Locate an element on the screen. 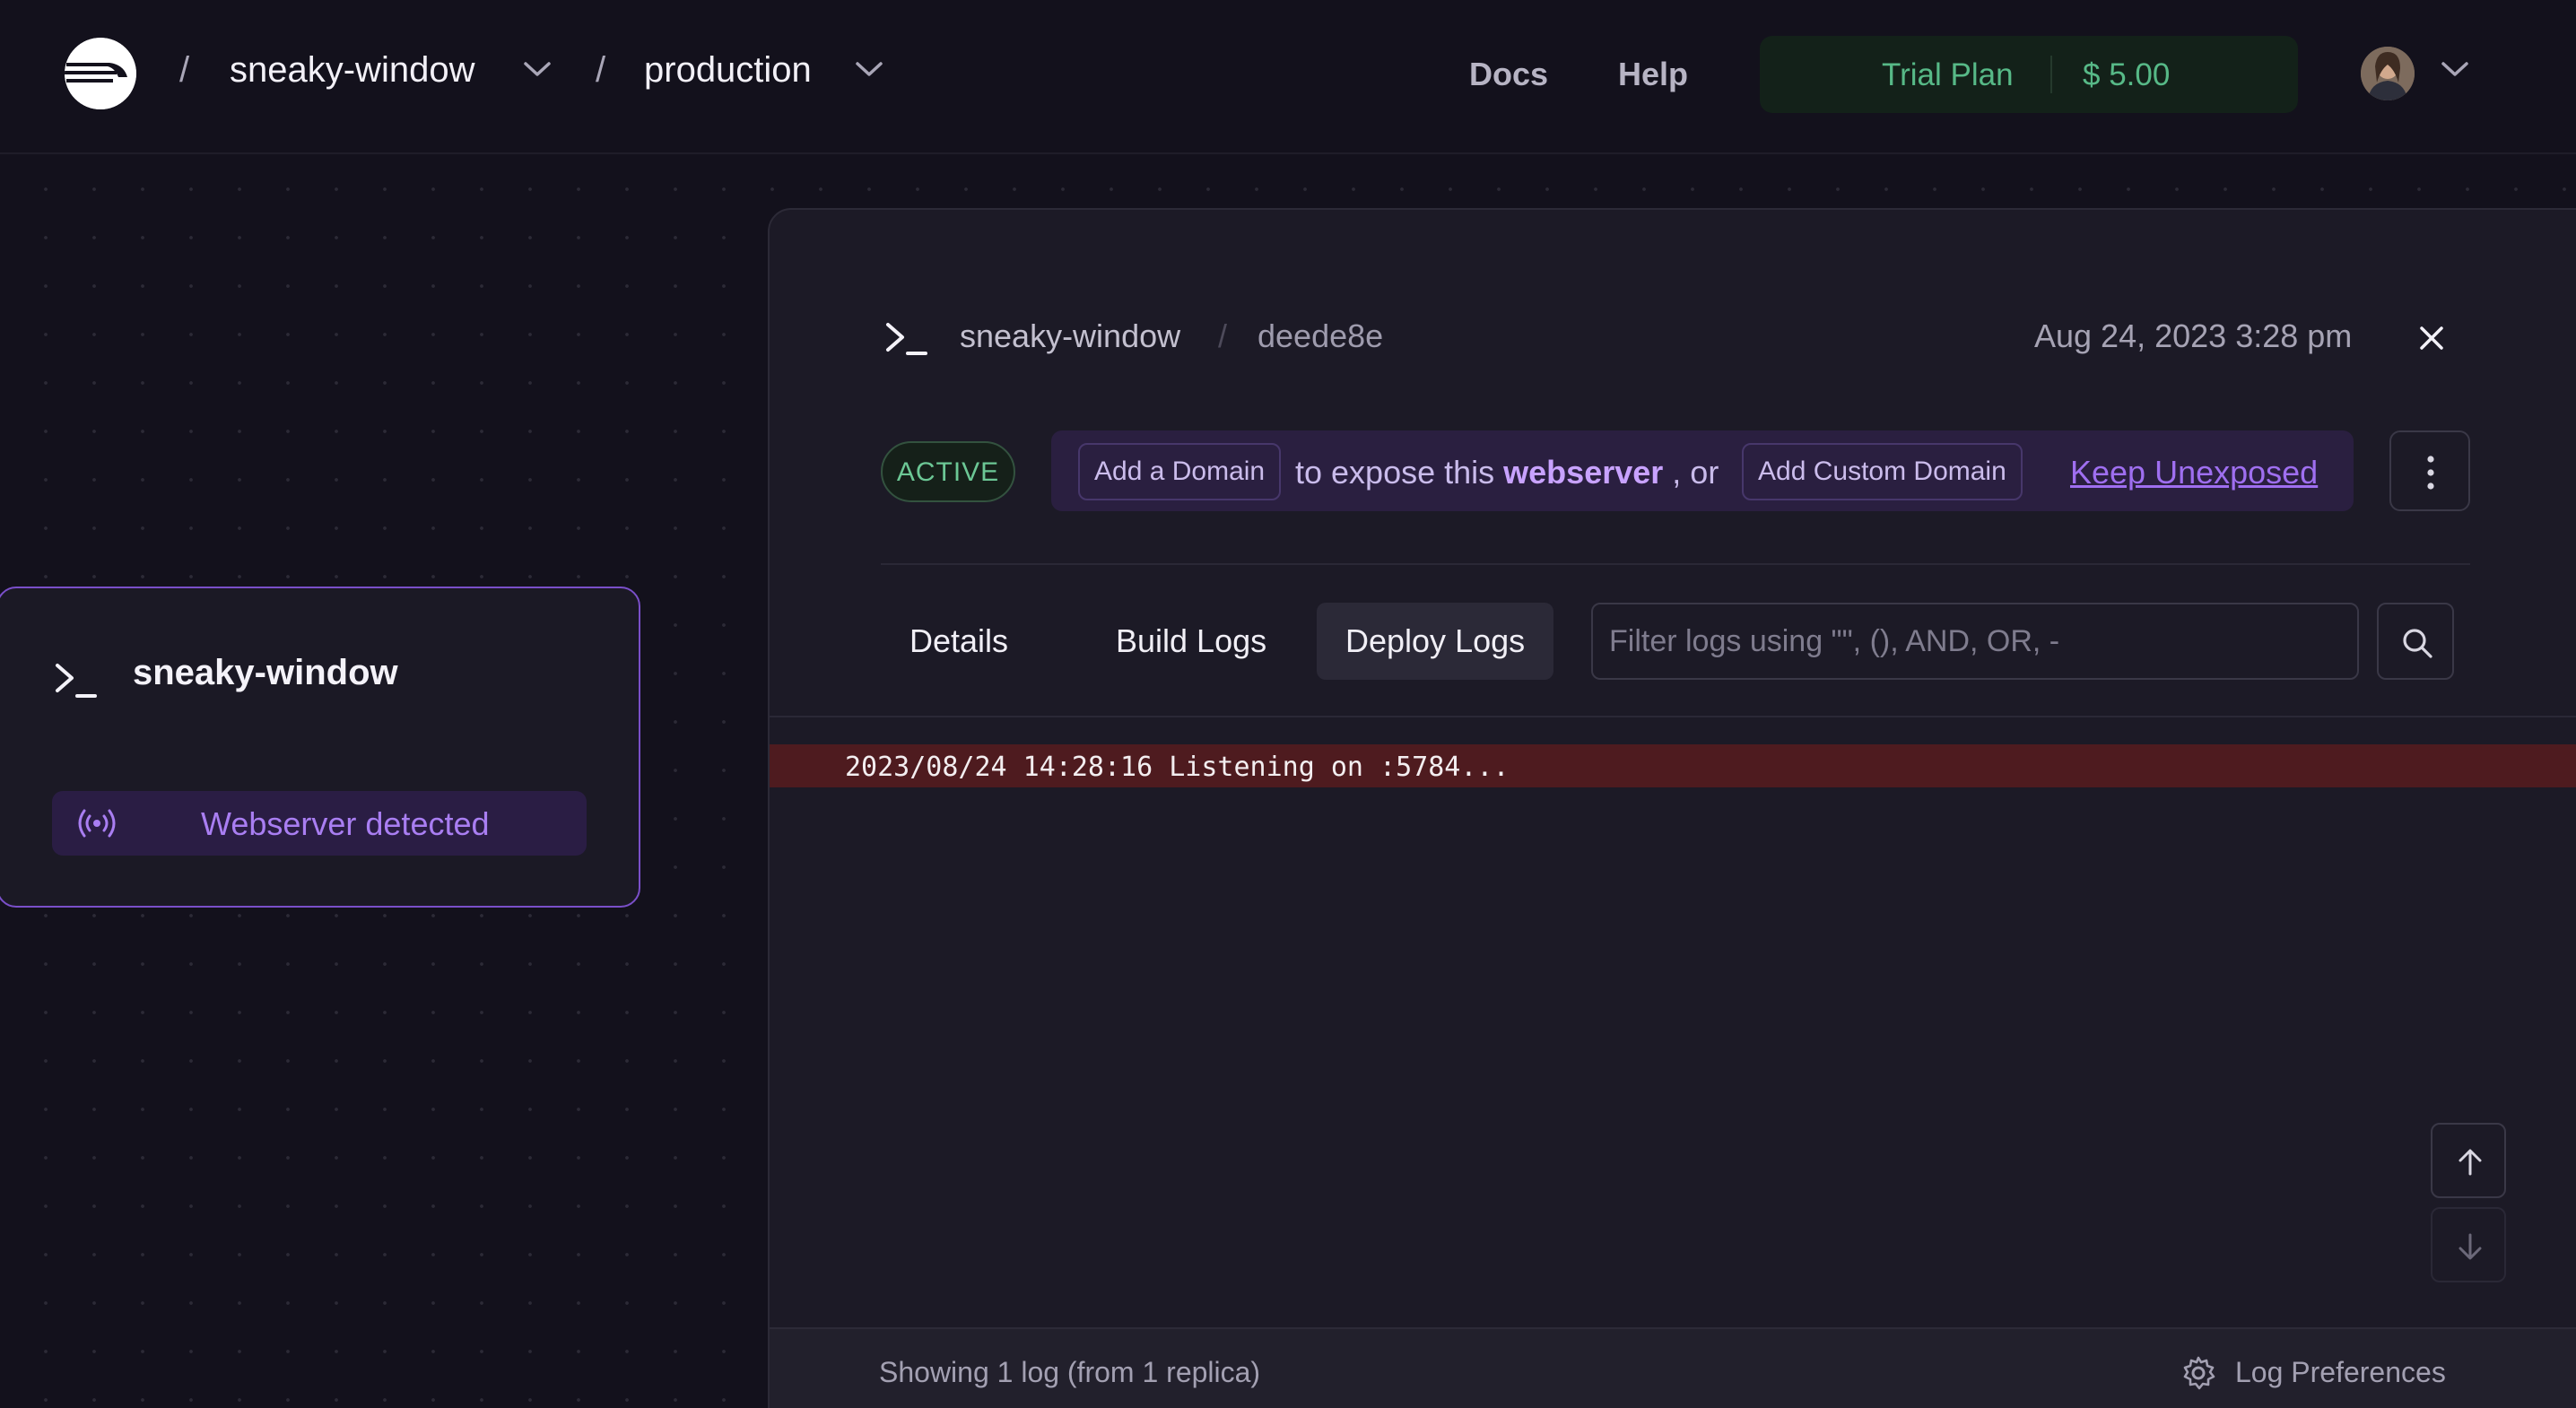 This screenshot has height=1408, width=2576. plan-credit-amount: $ 5.00 is located at coordinates (2127, 74).